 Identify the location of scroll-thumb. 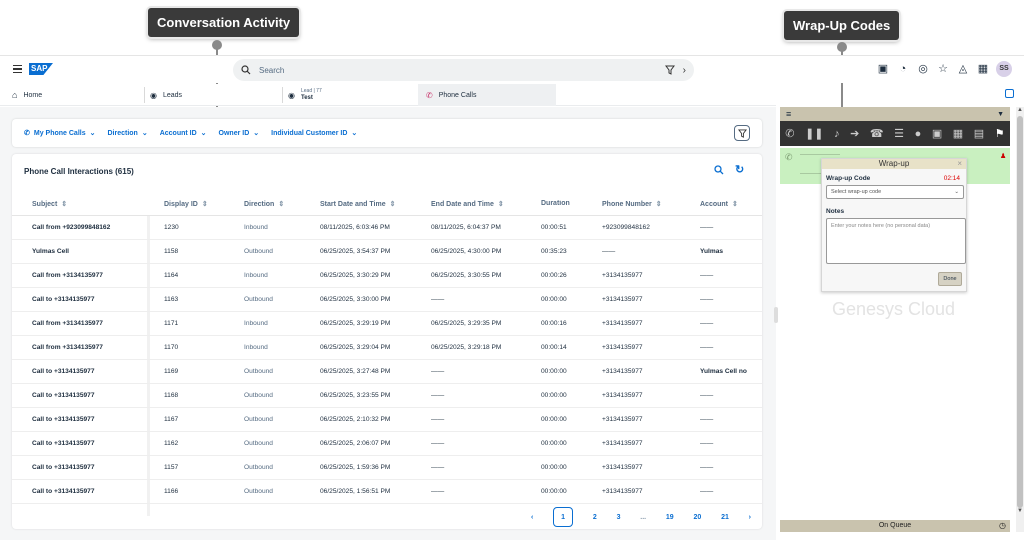
(1020, 312).